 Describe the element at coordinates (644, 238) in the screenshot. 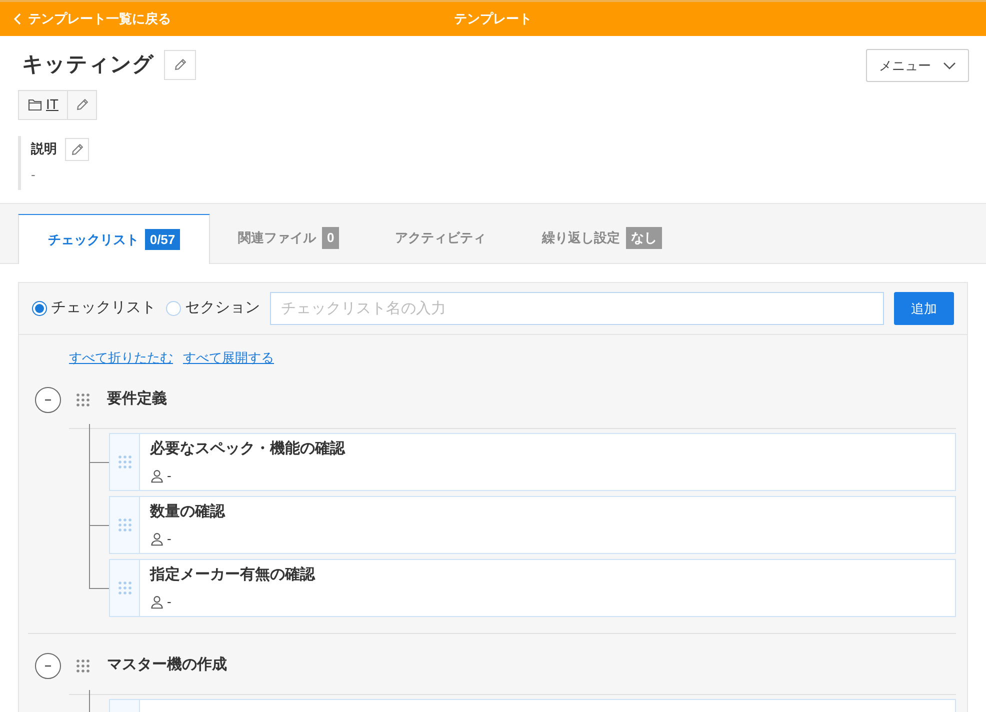

I see `tab-badge: なし` at that location.